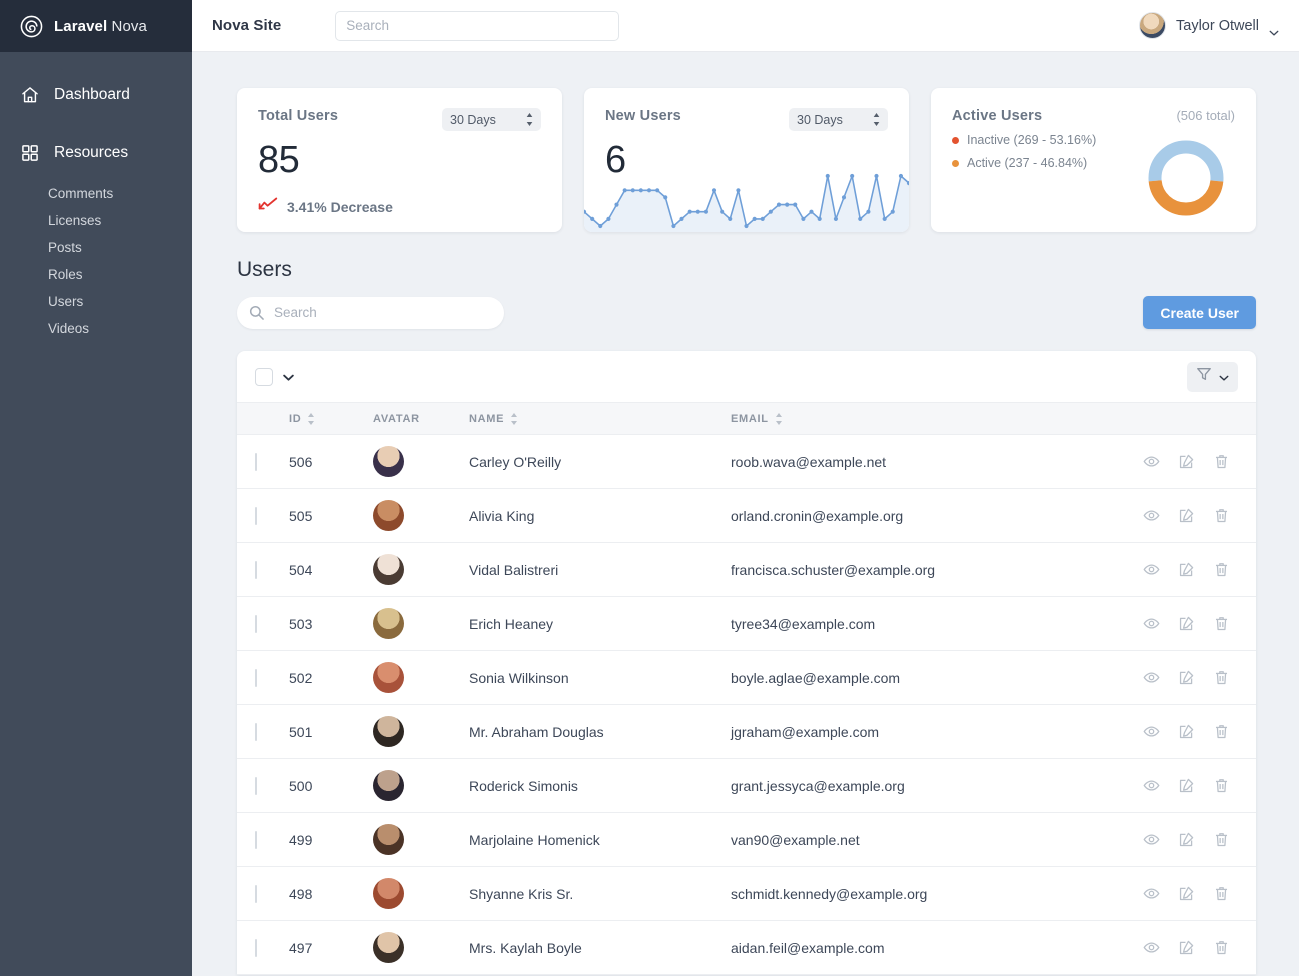  What do you see at coordinates (1205, 115) in the screenshot?
I see `card-total-label: (506 total)` at bounding box center [1205, 115].